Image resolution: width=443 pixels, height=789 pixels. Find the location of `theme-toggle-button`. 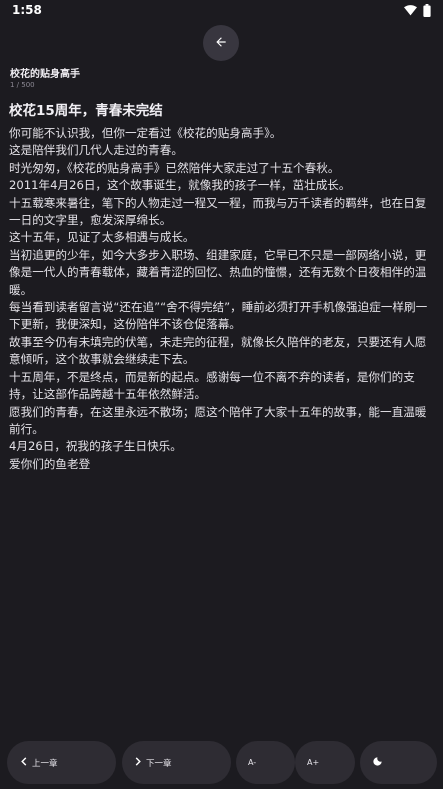

theme-toggle-button is located at coordinates (398, 762).